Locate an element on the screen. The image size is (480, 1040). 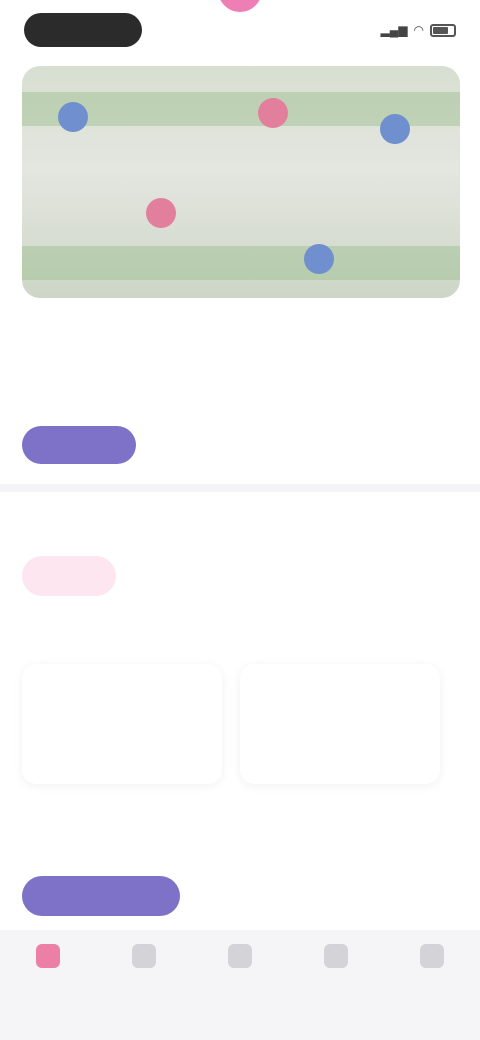
tab-chat is located at coordinates (336, 992).